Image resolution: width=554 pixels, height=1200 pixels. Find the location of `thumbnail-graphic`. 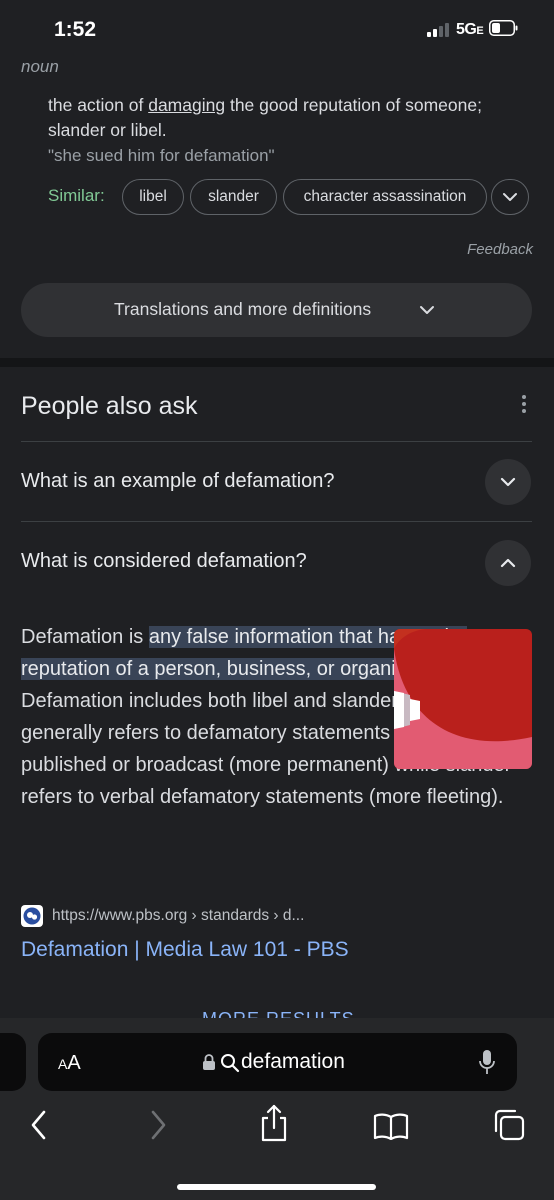

thumbnail-graphic is located at coordinates (463, 699).